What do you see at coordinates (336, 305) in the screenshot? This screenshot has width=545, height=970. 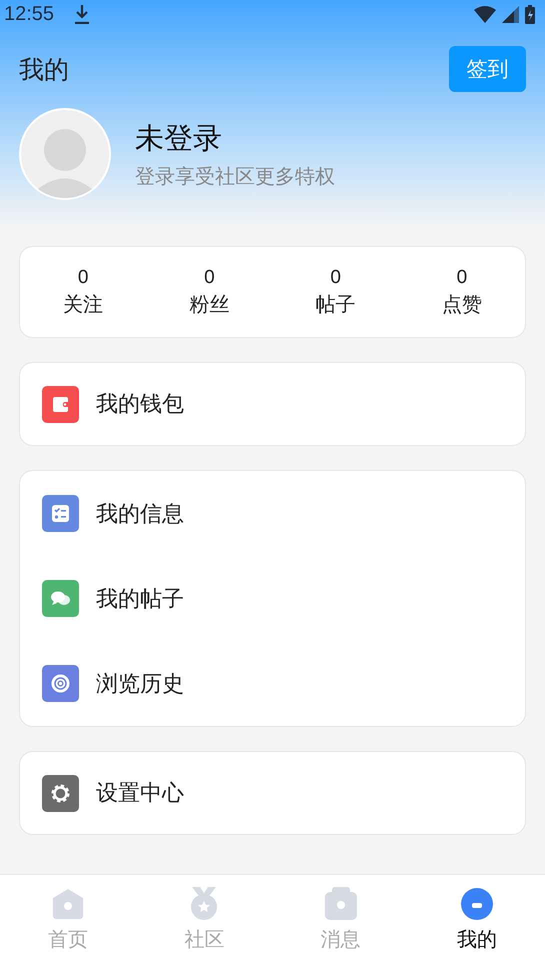 I see `stat-label: 帖子` at bounding box center [336, 305].